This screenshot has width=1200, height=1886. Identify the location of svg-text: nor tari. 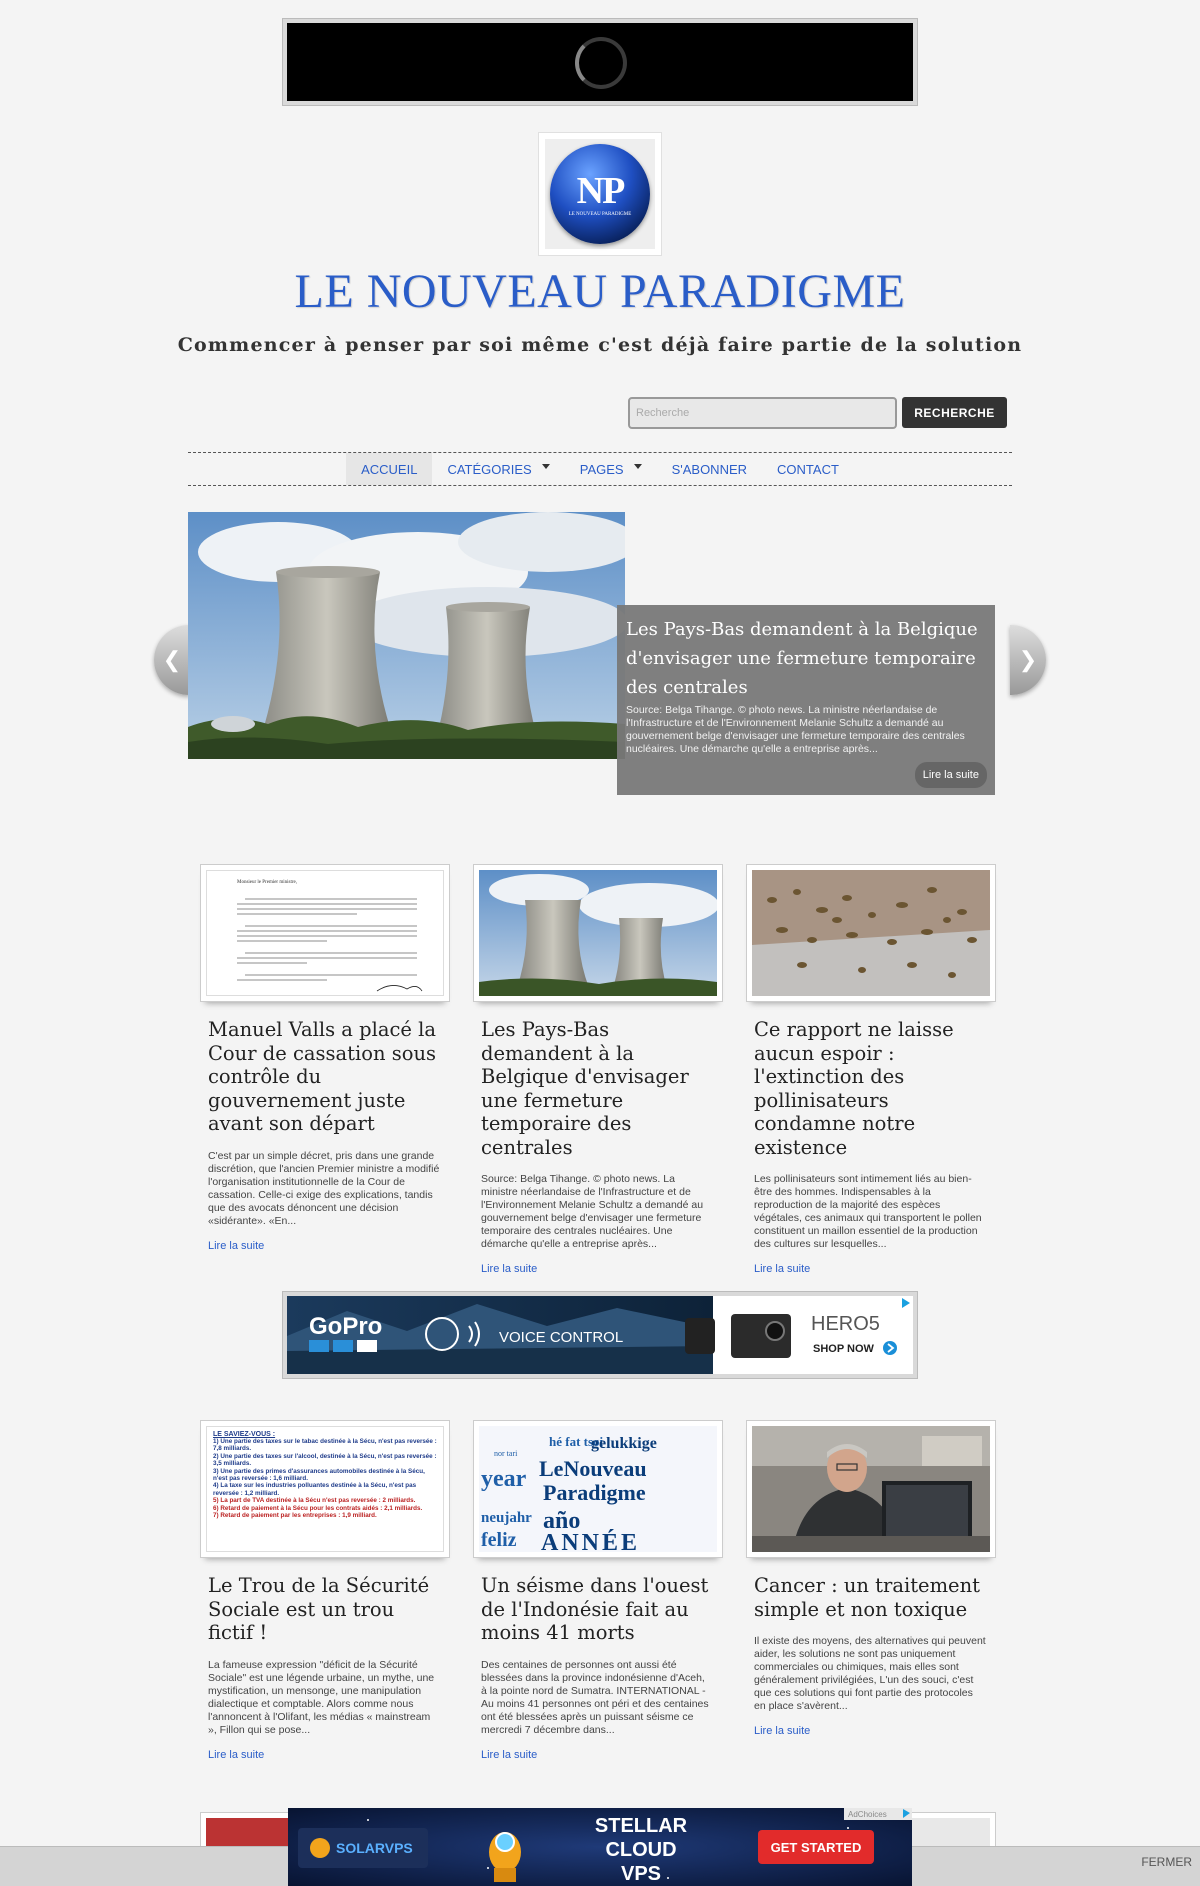
(506, 1453).